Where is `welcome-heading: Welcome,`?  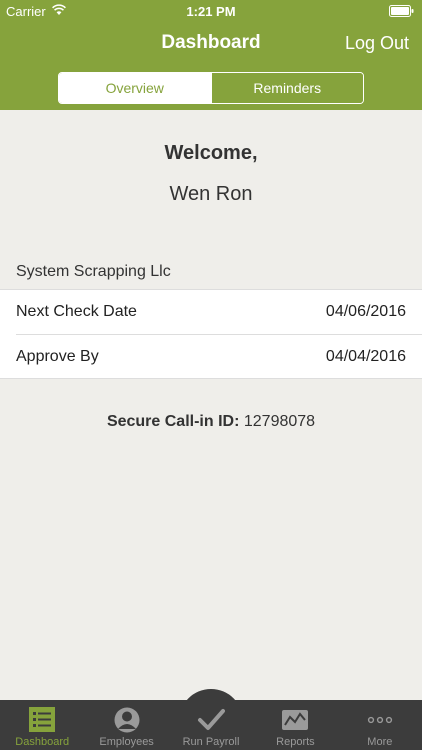
welcome-heading: Welcome, is located at coordinates (211, 153).